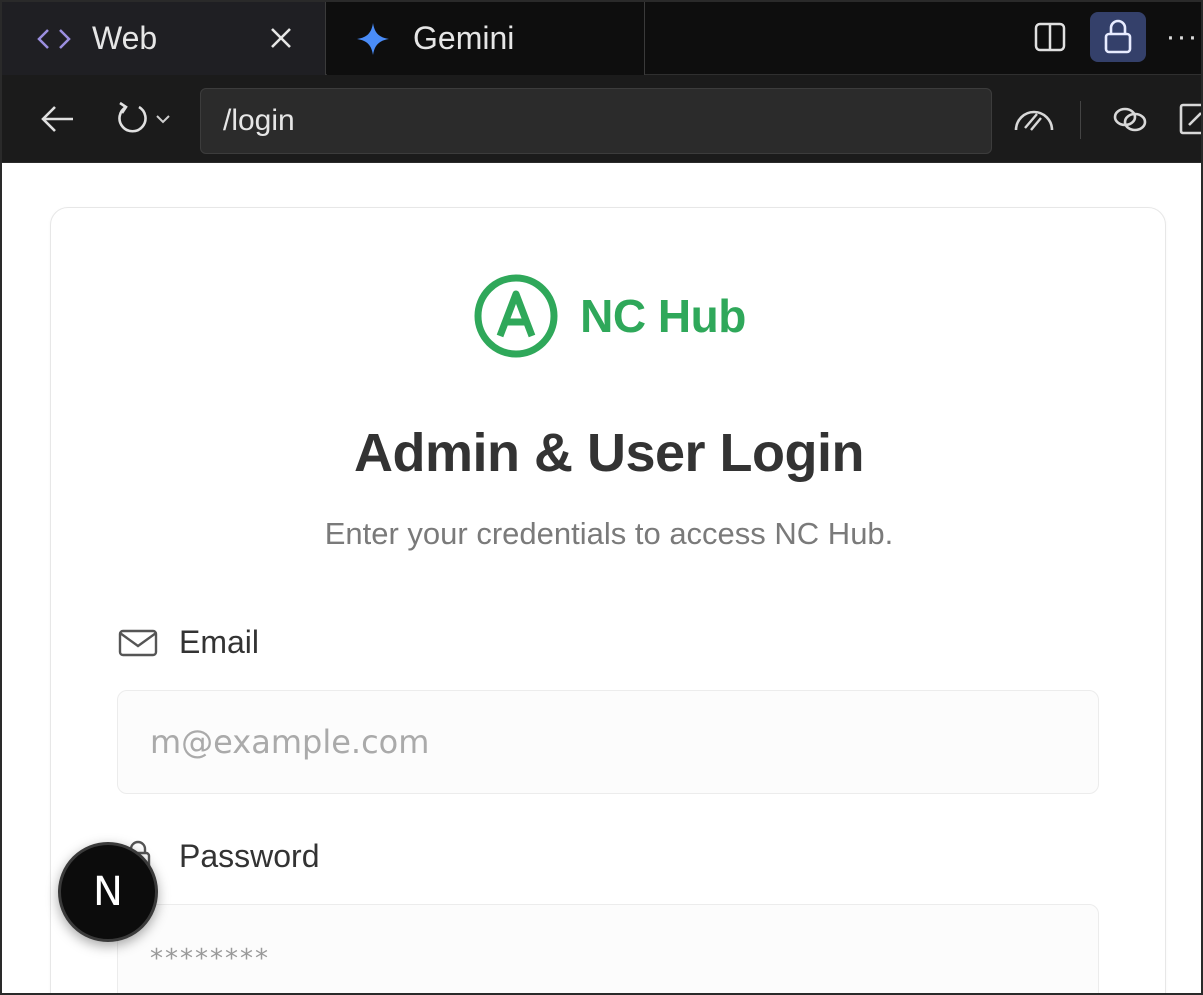  I want to click on email-label: Email, so click(188, 642).